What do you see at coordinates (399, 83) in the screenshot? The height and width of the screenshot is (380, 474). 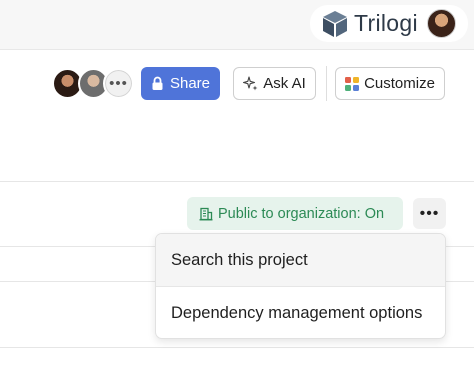 I see `customize-label: Customize` at bounding box center [399, 83].